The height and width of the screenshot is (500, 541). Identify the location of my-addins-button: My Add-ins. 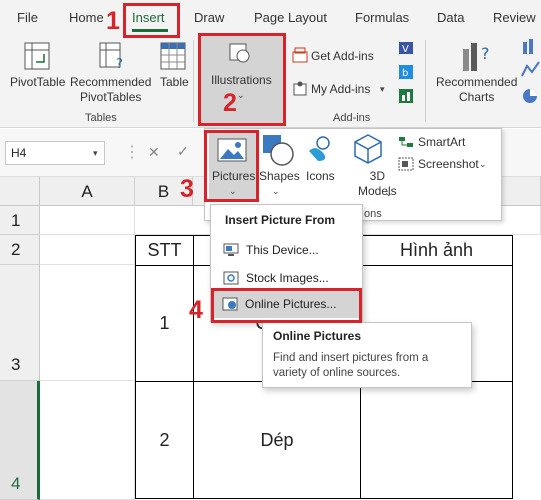
(340, 89).